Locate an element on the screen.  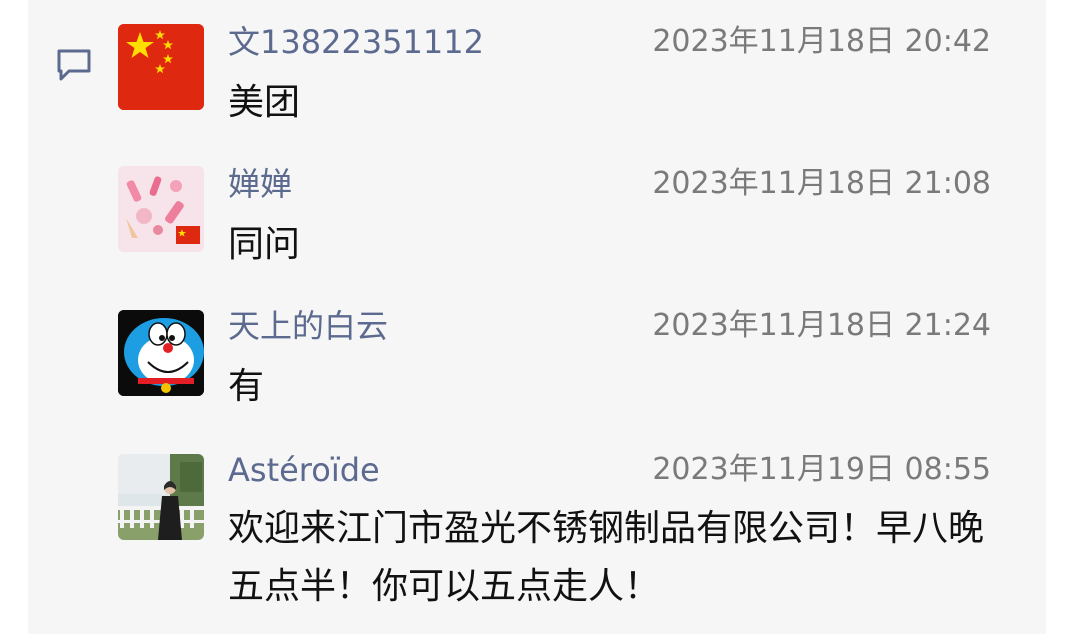
comment-author: 婵婵 is located at coordinates (260, 184).